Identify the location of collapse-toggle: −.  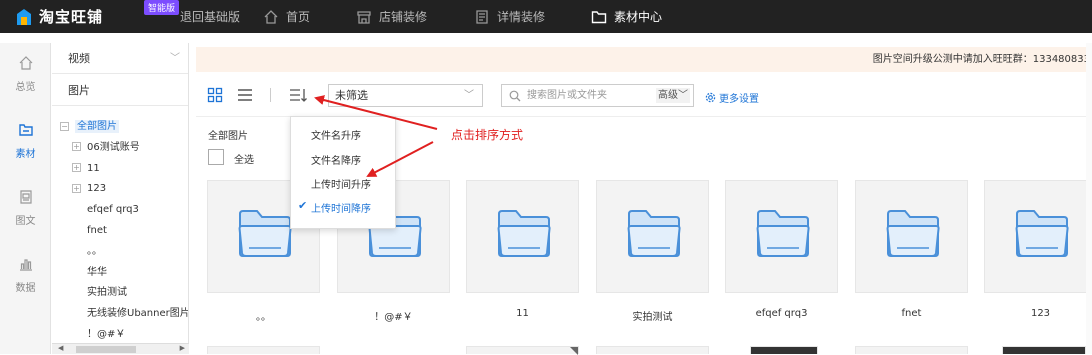
(64, 126).